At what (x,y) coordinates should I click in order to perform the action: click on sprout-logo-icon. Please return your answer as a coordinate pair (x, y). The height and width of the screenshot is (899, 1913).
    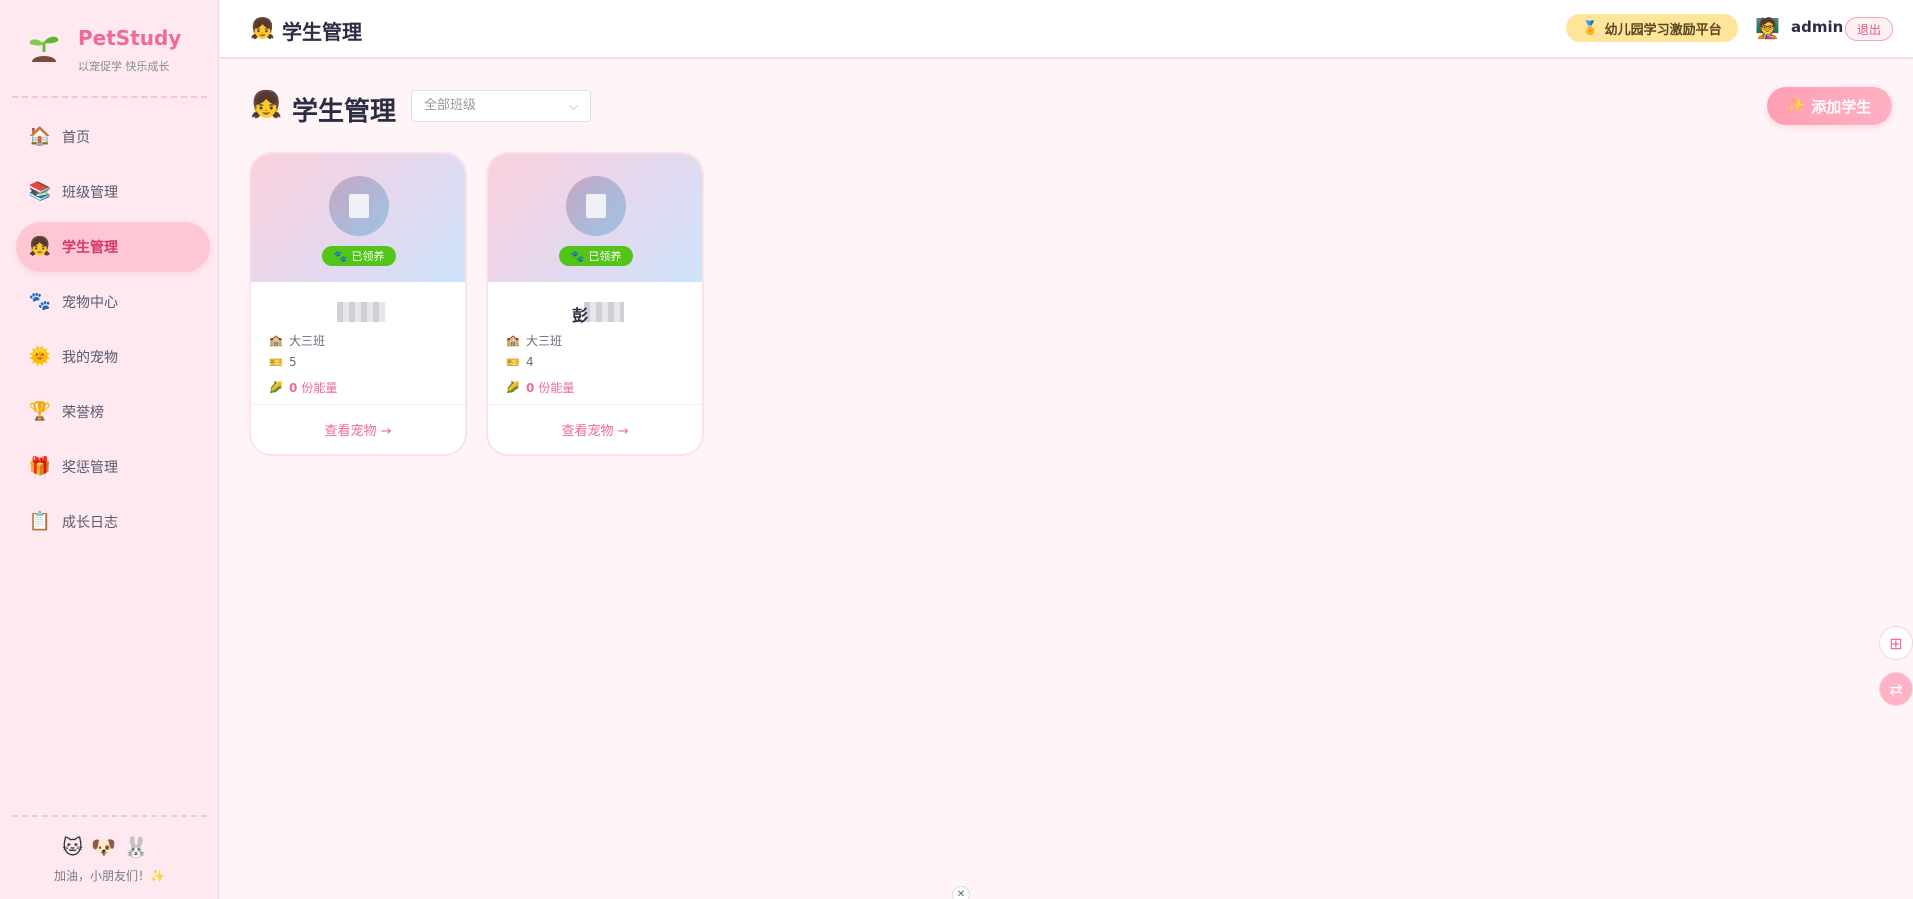
    Looking at the image, I should click on (44, 49).